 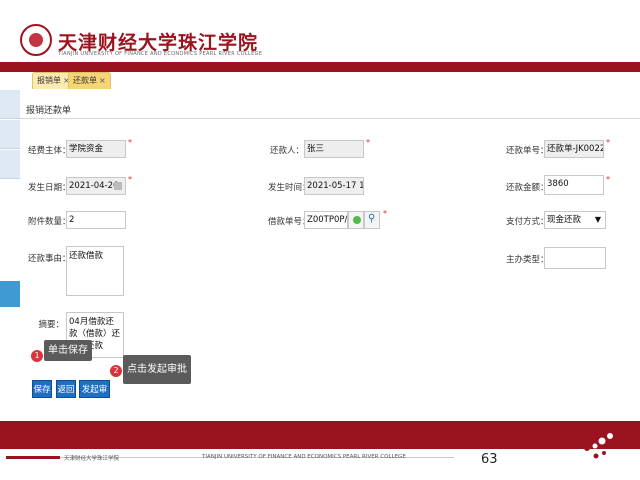 What do you see at coordinates (157, 369) in the screenshot?
I see `callout-submit: 点击发起审批` at bounding box center [157, 369].